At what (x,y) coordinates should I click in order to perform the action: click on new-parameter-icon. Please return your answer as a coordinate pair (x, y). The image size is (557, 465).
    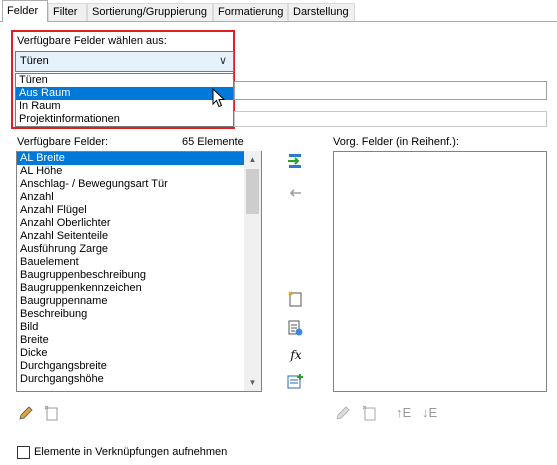
    Looking at the image, I should click on (295, 299).